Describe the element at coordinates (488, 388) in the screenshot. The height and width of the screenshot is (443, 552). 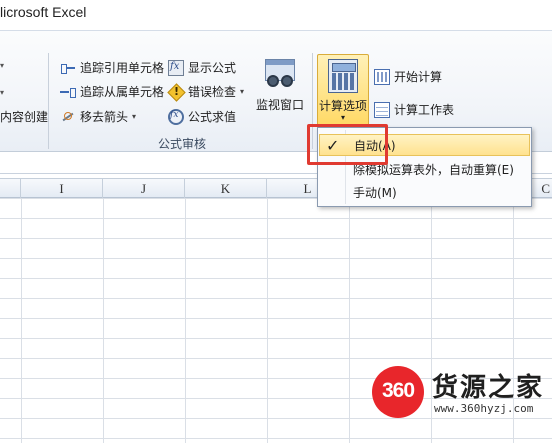
I see `watermark-site-name: 货源之家` at that location.